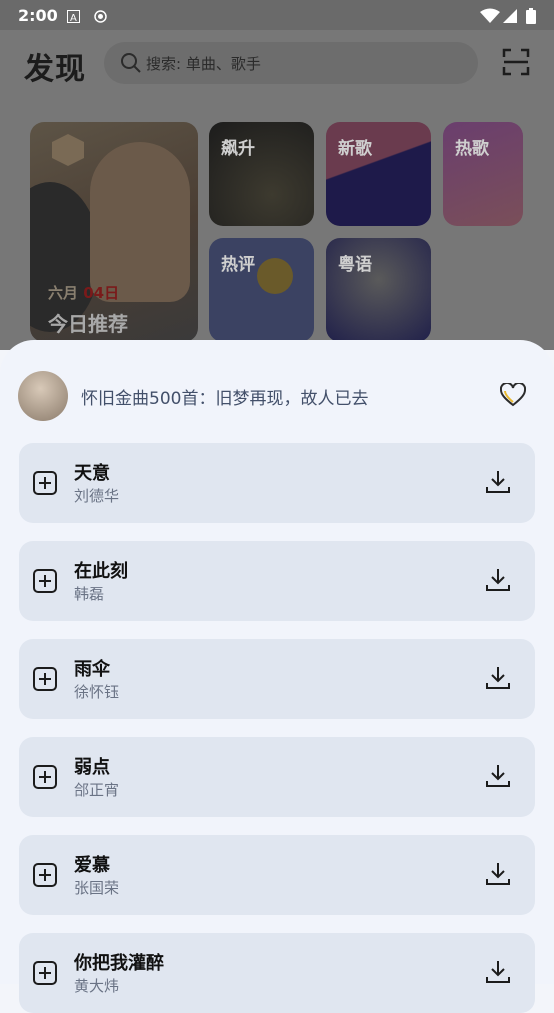 This screenshot has height=1013, width=554. I want to click on song-artist: 韩磊, so click(89, 594).